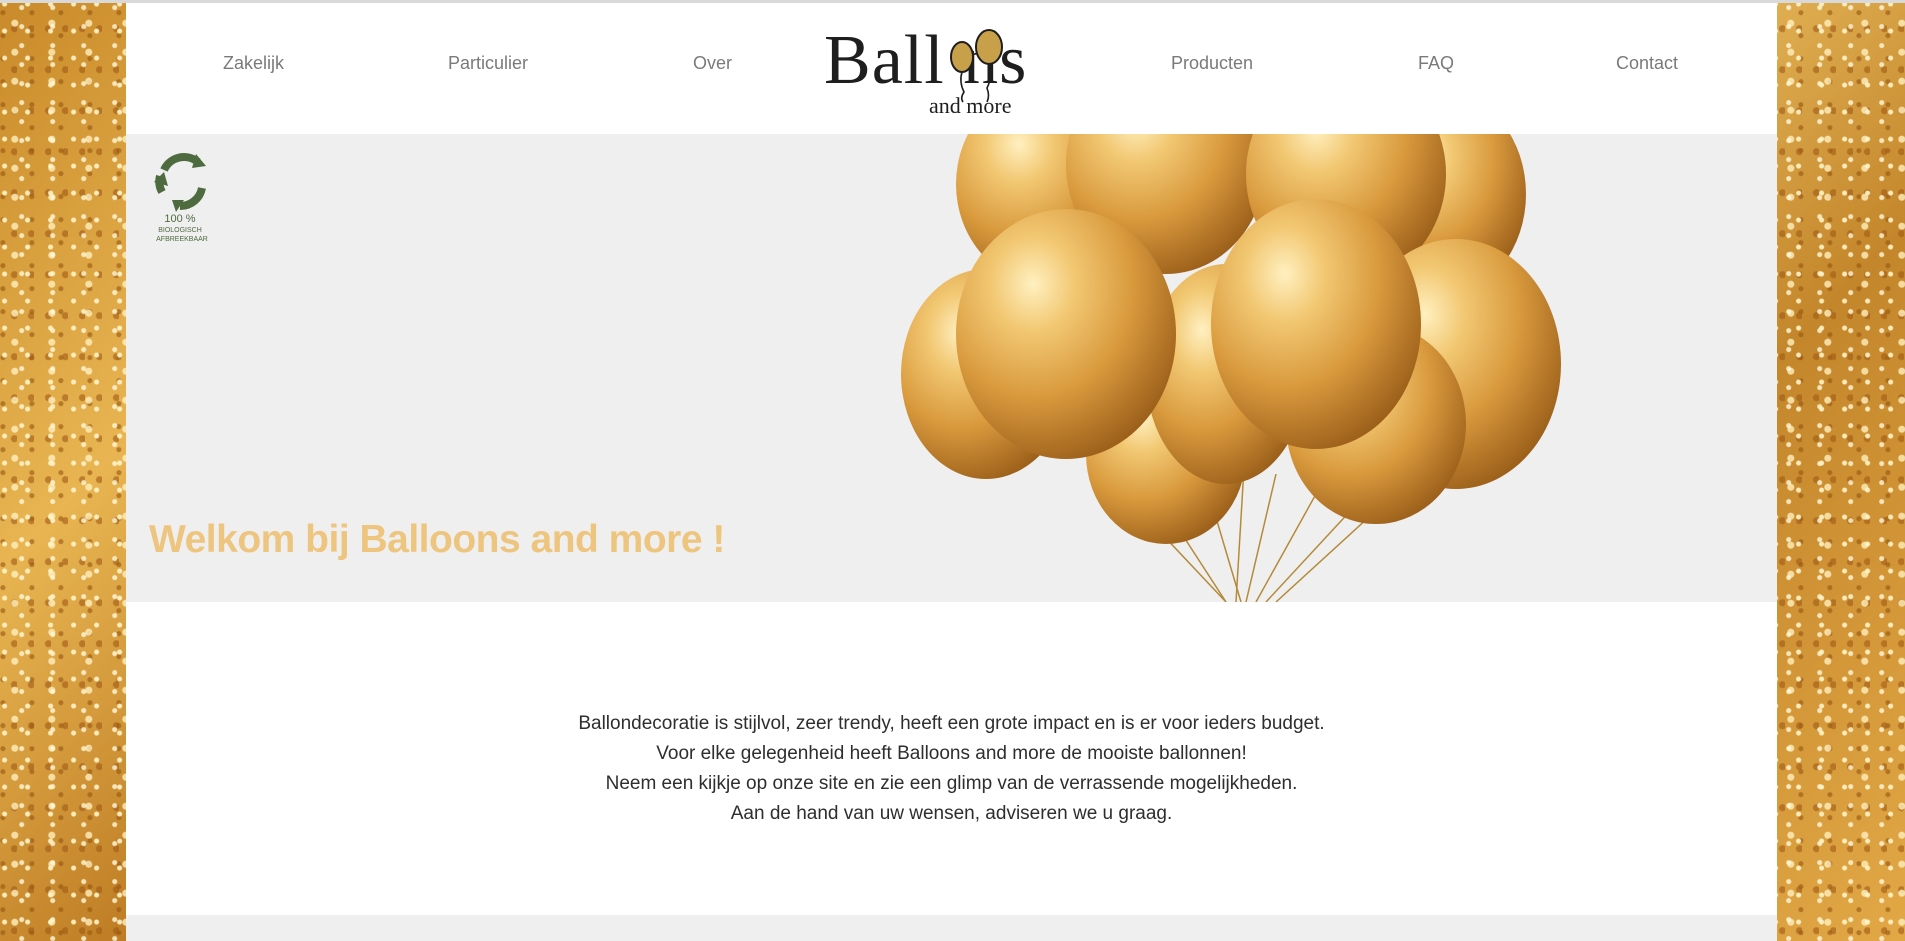 The height and width of the screenshot is (941, 1905). I want to click on nav-particulier: Particulier, so click(488, 63).